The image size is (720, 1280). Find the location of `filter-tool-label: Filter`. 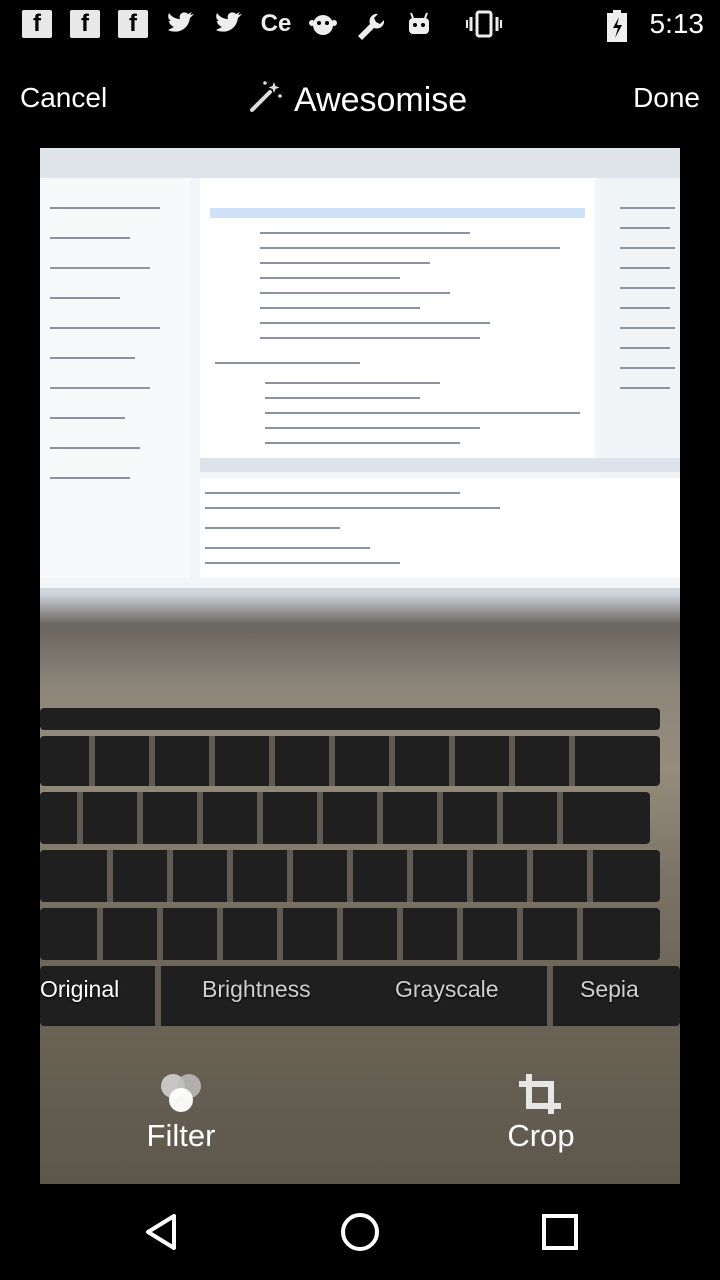

filter-tool-label: Filter is located at coordinates (181, 1135).